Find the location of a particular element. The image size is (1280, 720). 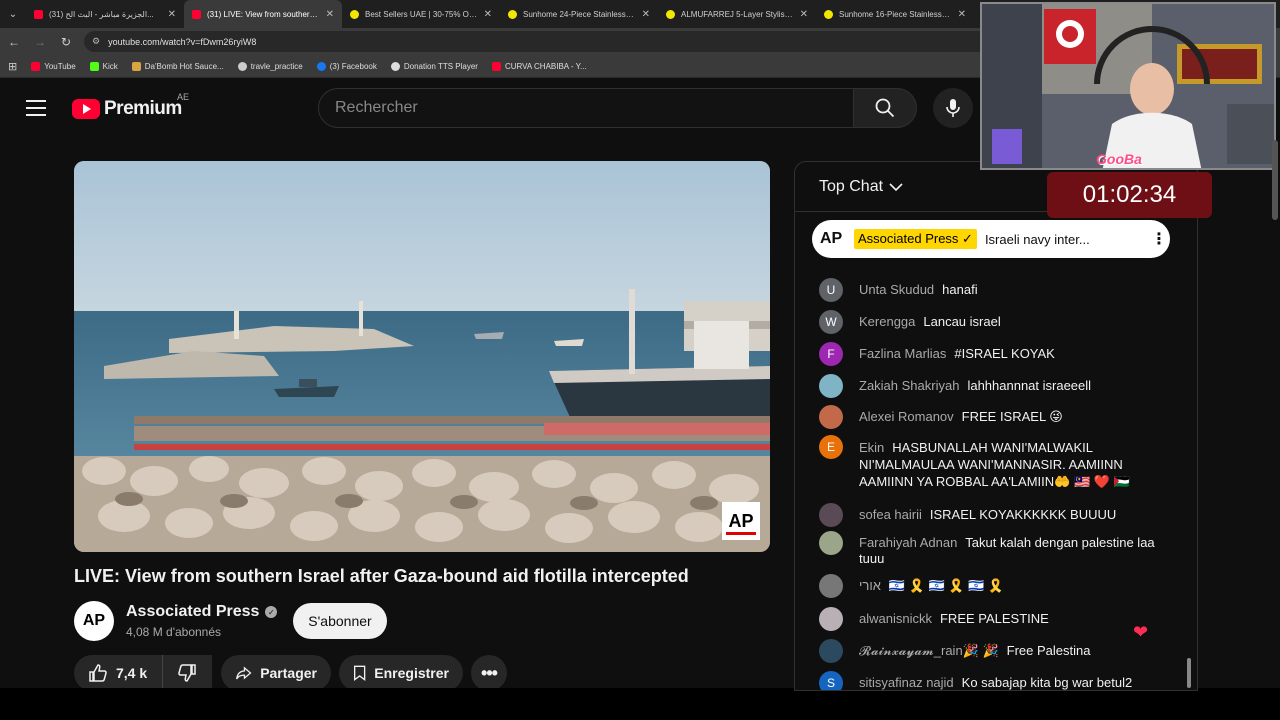

chat-author: alwanisnickk is located at coordinates (895, 618).